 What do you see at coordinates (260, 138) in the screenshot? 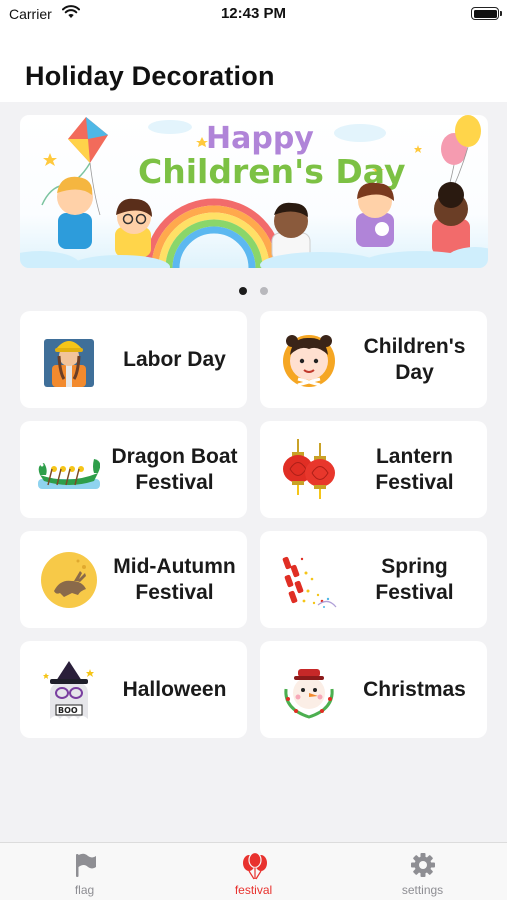
I see `banner-title-happy: Happy` at bounding box center [260, 138].